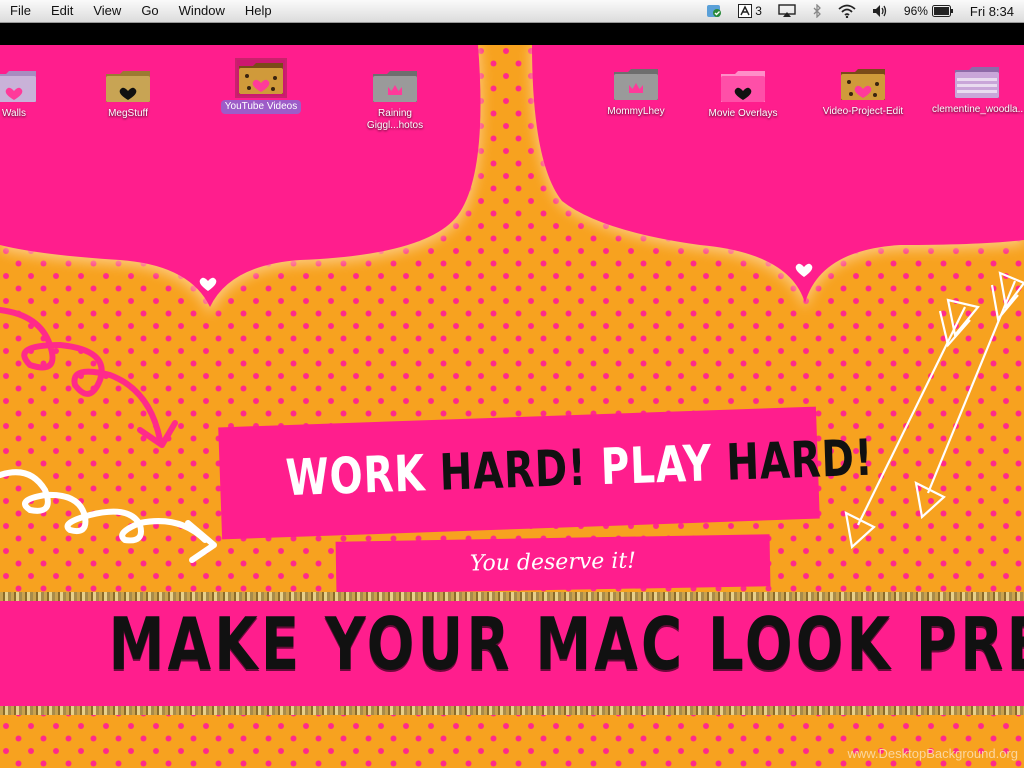 Image resolution: width=1024 pixels, height=768 pixels. I want to click on bluetooth-icon, so click(817, 11).